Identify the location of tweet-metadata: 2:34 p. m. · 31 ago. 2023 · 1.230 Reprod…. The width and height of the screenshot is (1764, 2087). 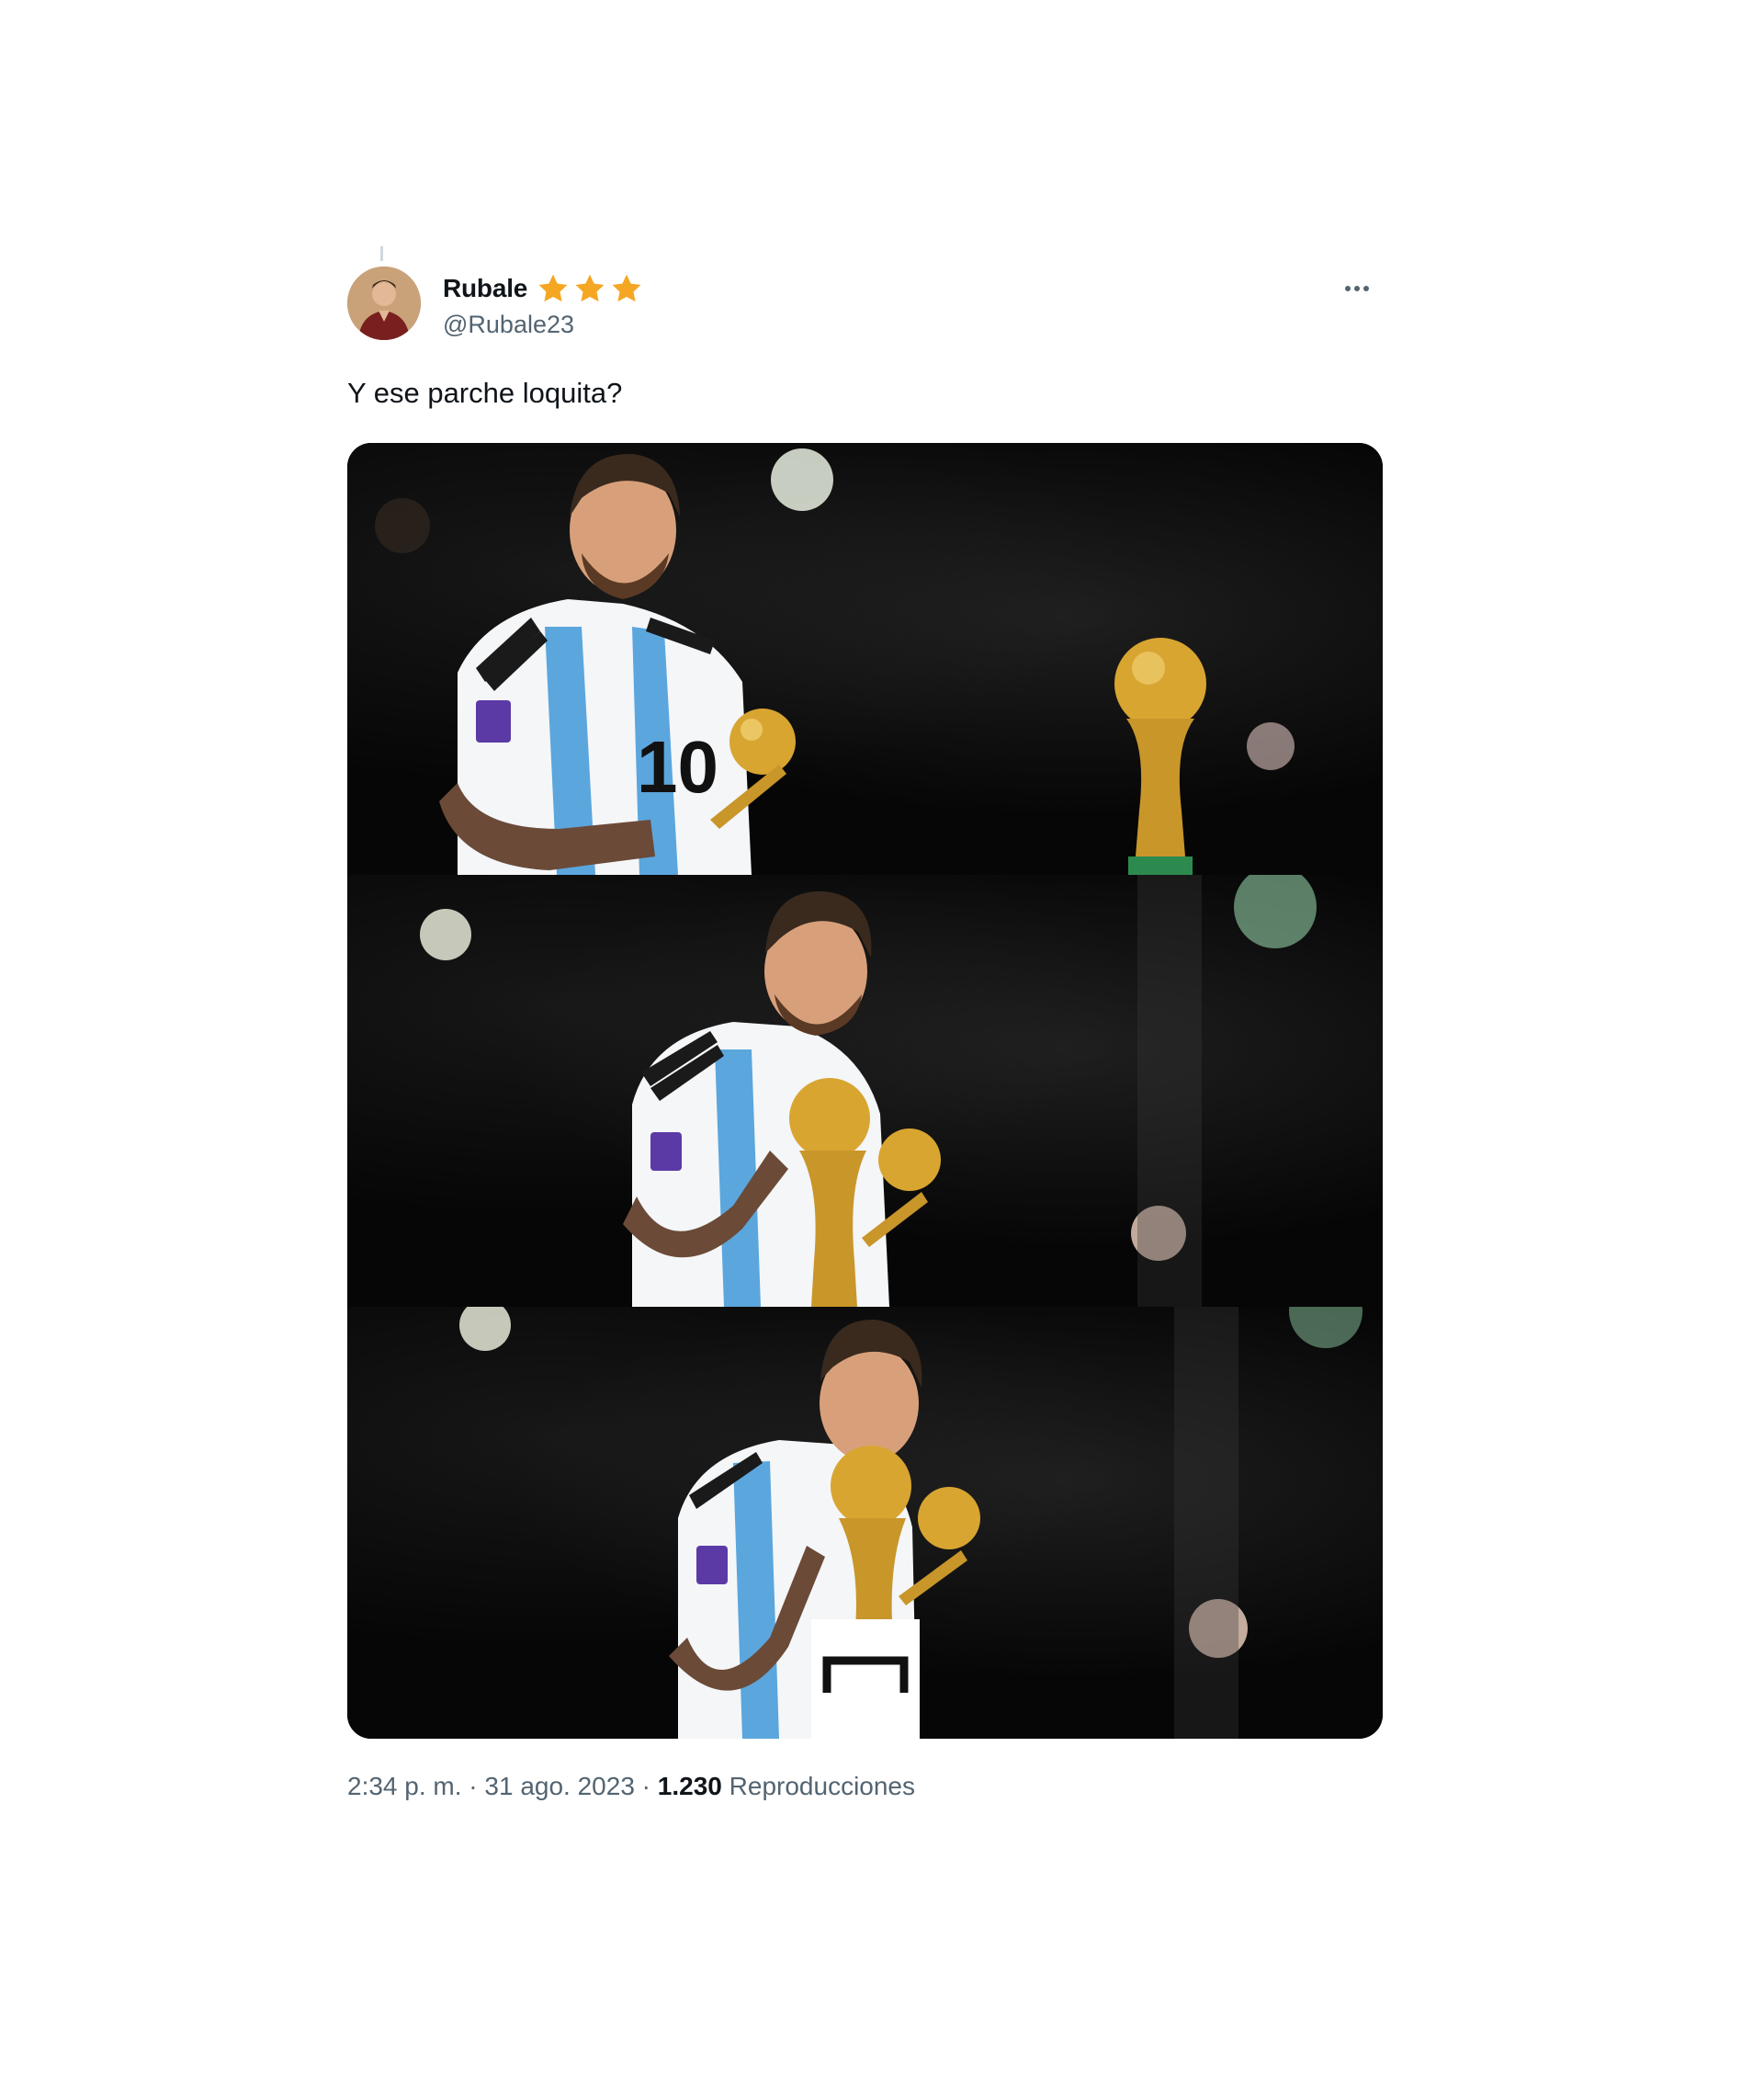
(631, 1787).